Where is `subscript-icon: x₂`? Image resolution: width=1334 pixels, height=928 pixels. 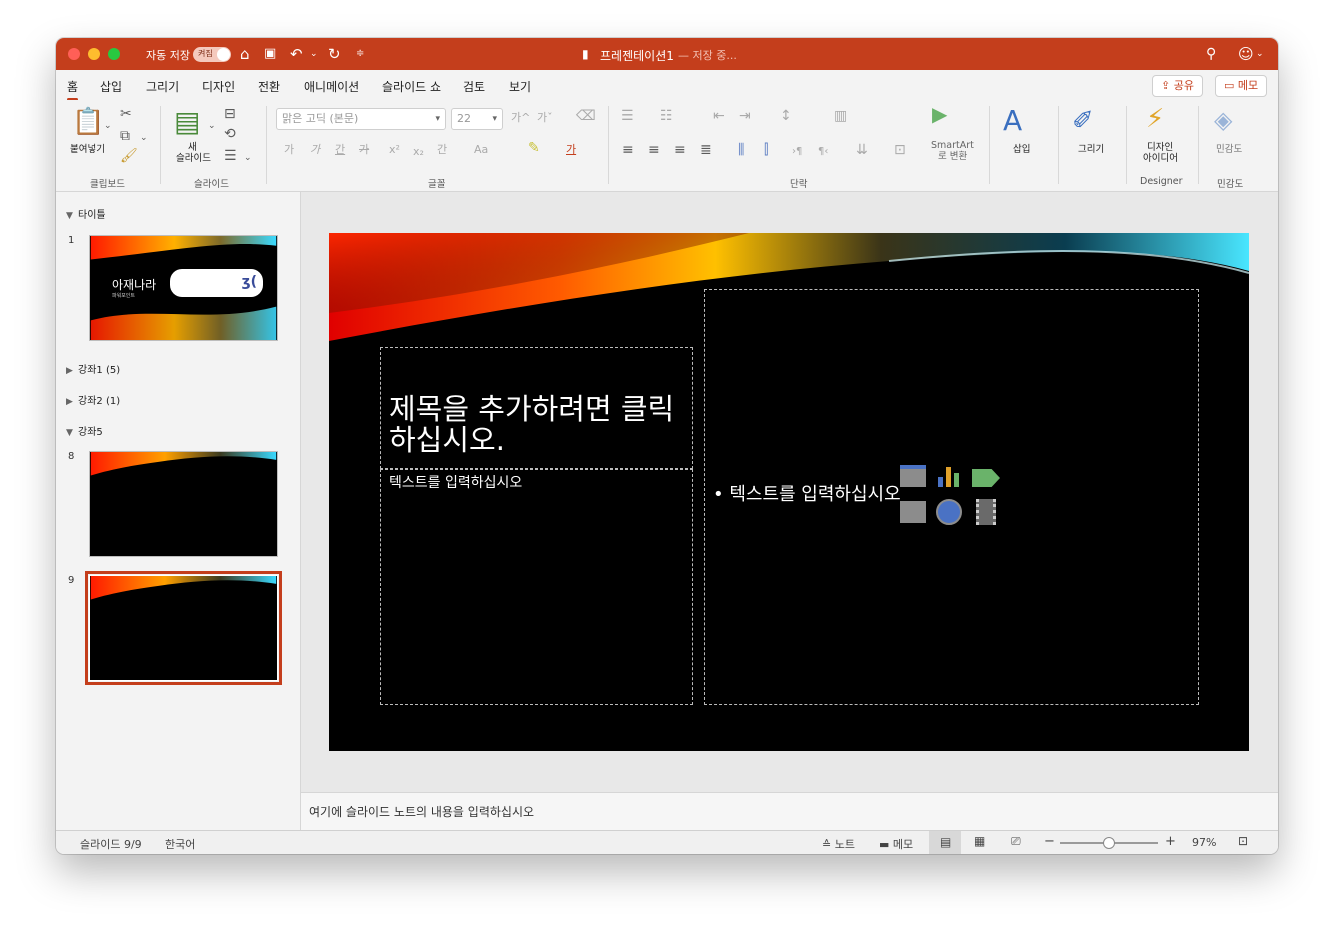
subscript-icon: x₂ is located at coordinates (418, 152).